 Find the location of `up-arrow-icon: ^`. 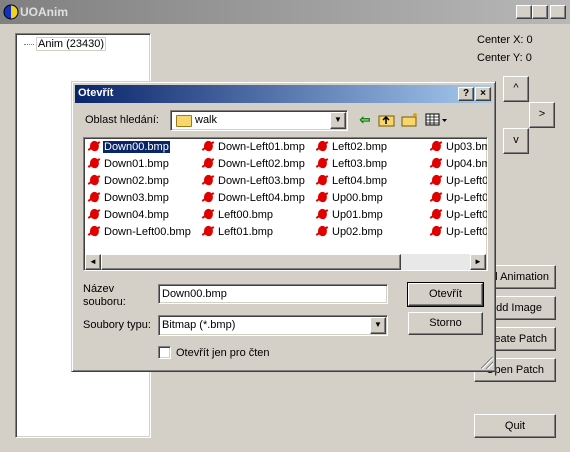

up-arrow-icon: ^ is located at coordinates (516, 88).